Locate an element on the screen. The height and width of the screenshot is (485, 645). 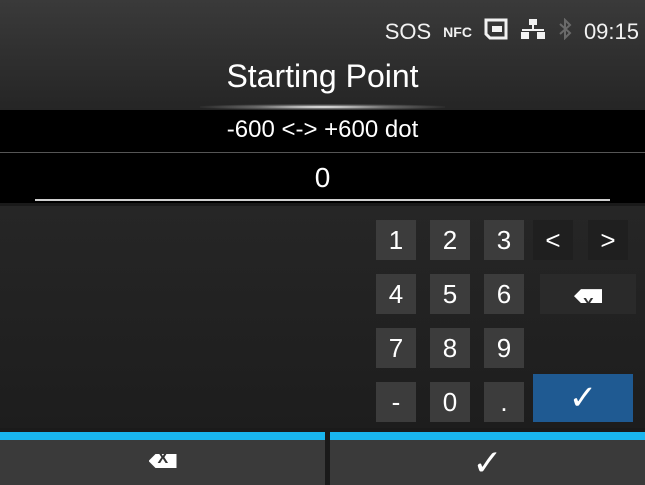
key-0: 0 is located at coordinates (450, 402).